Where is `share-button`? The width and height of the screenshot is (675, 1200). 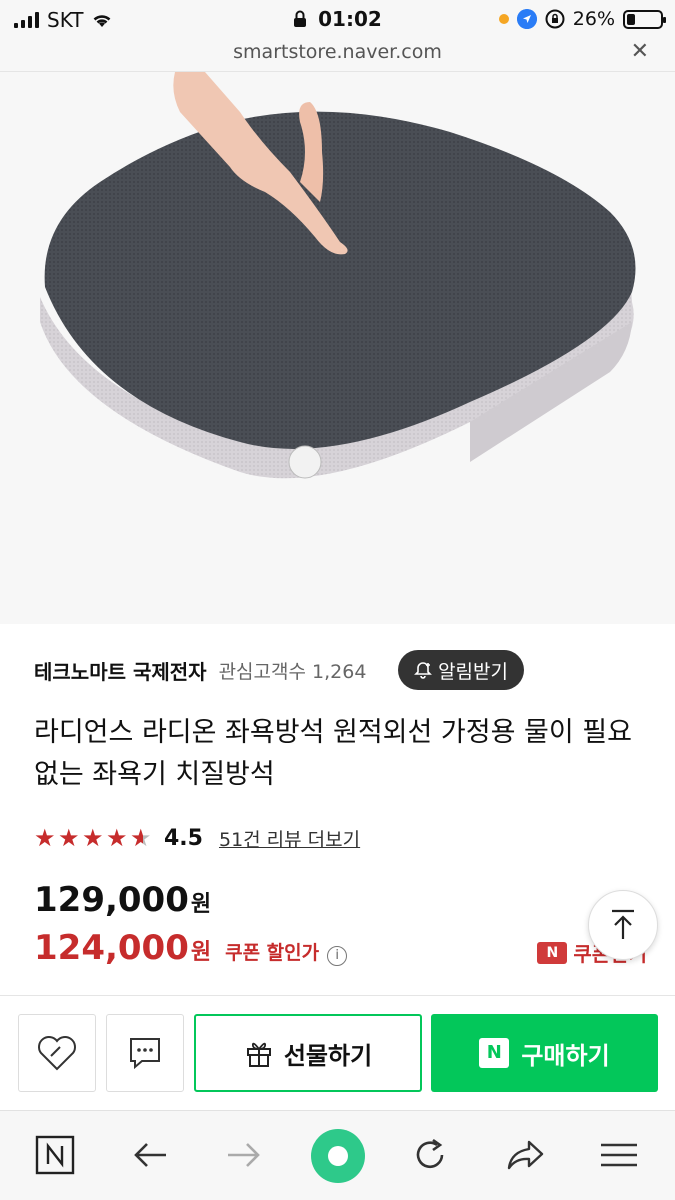 share-button is located at coordinates (525, 1155).